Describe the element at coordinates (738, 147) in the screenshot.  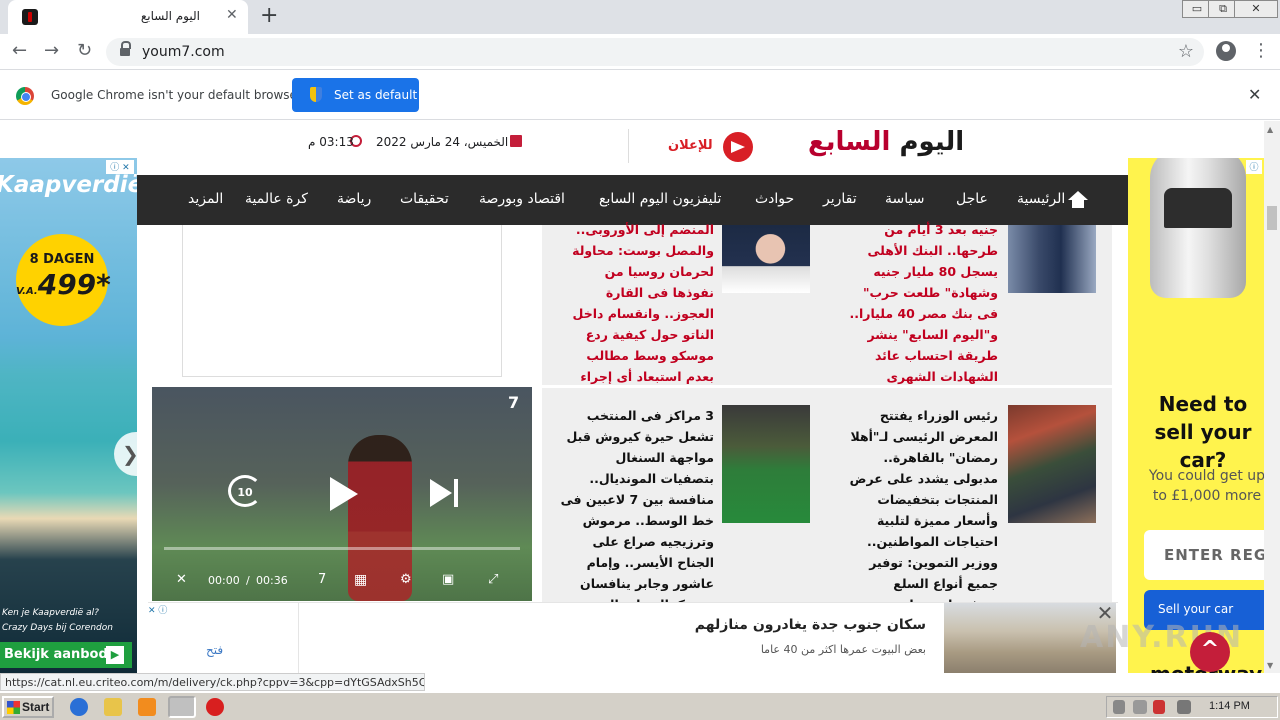
I see `advertise-icon` at that location.